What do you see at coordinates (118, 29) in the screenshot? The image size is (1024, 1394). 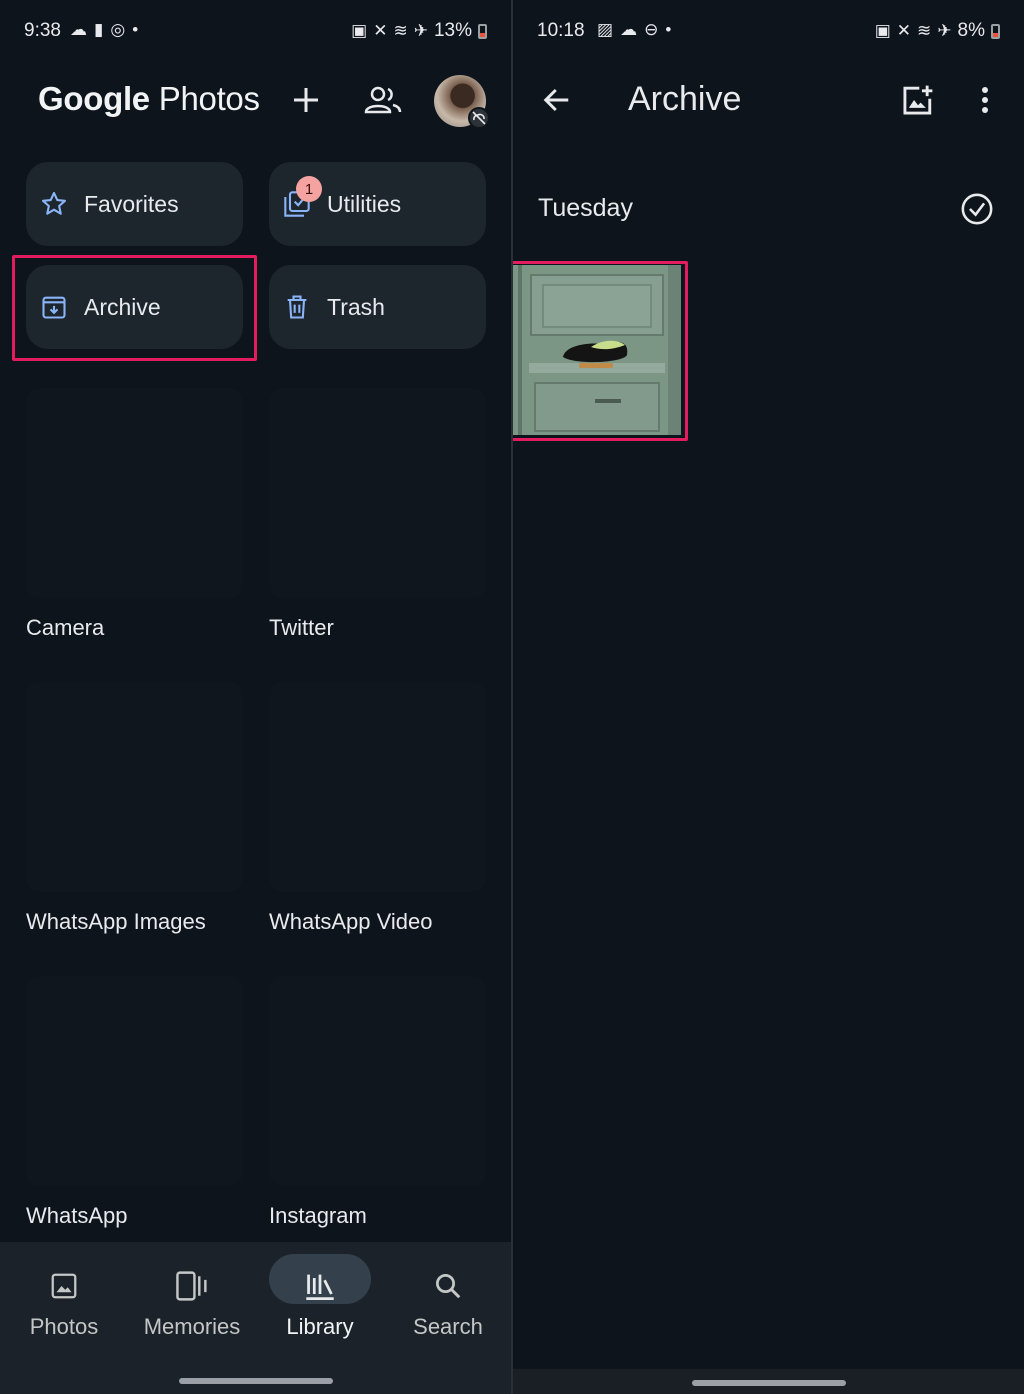 I see `instagram-icon: ◎` at bounding box center [118, 29].